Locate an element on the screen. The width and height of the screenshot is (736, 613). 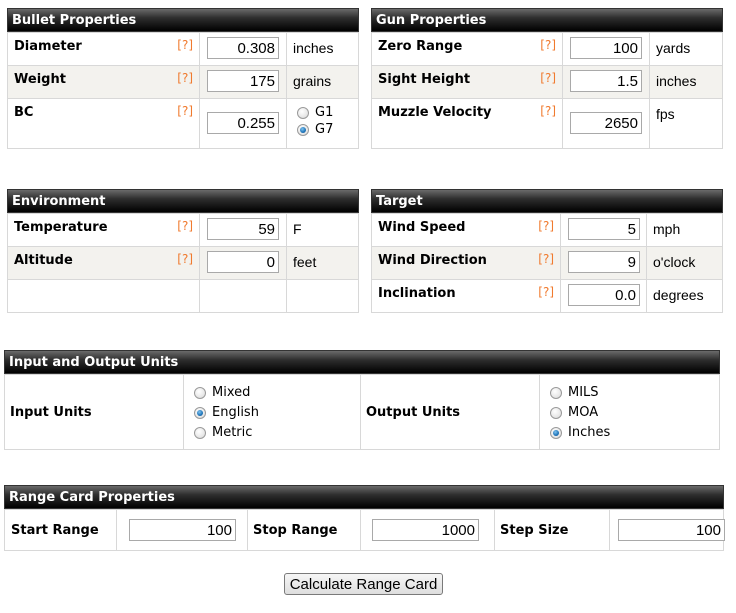
sight-height-unit: inches is located at coordinates (686, 82).